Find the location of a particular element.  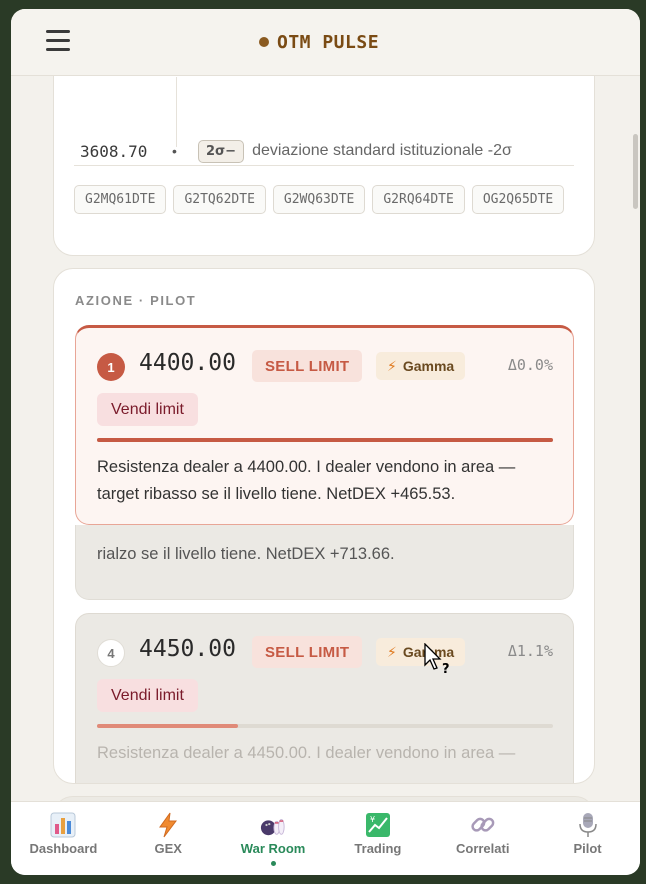

nav-correlati: Correlati is located at coordinates (482, 838).